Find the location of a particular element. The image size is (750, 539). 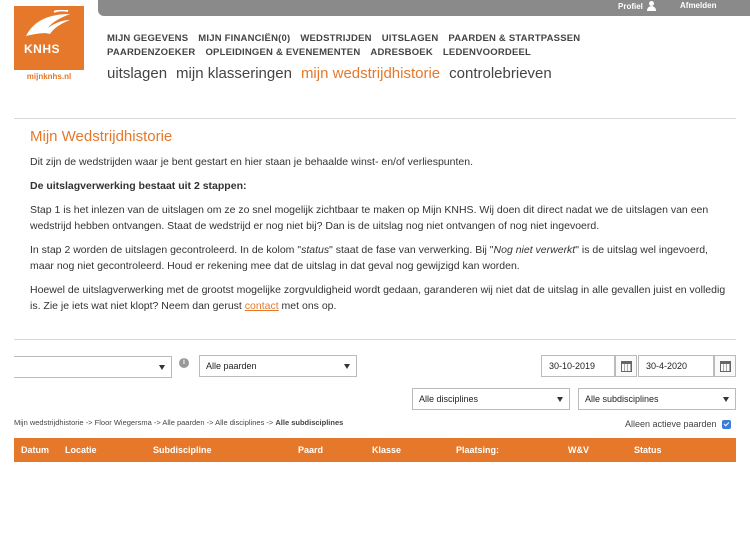

logout-label: Afmelden is located at coordinates (698, 5).